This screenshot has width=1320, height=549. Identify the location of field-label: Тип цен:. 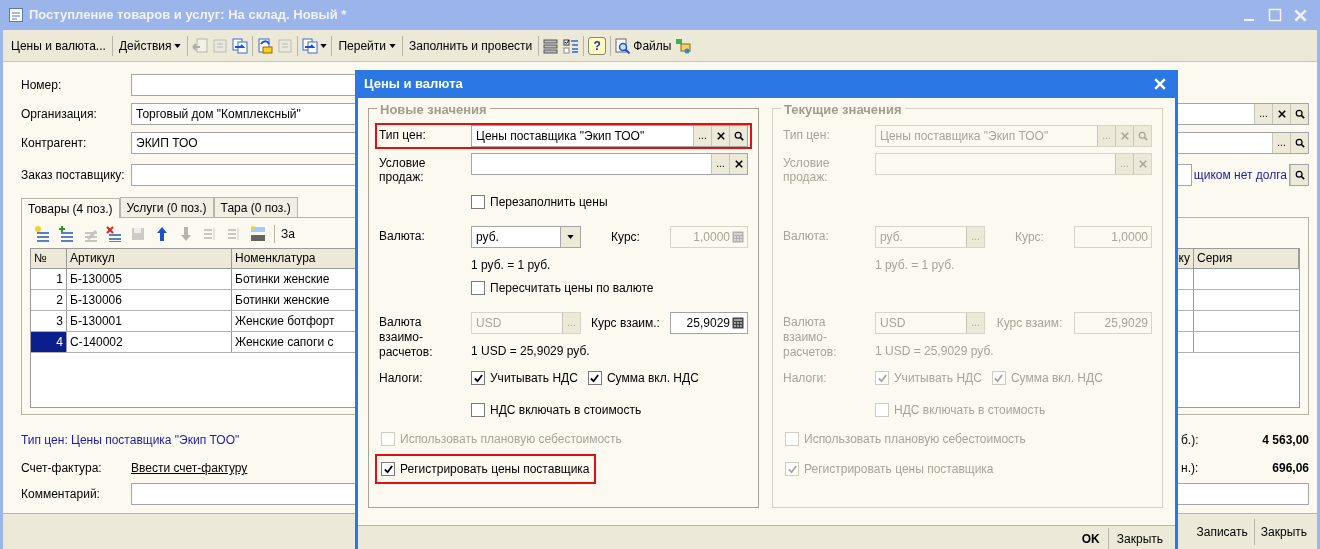
(807, 134).